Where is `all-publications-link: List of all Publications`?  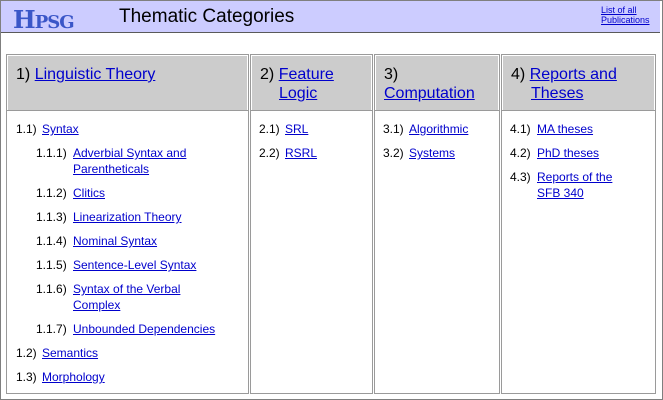 all-publications-link: List of all Publications is located at coordinates (629, 15).